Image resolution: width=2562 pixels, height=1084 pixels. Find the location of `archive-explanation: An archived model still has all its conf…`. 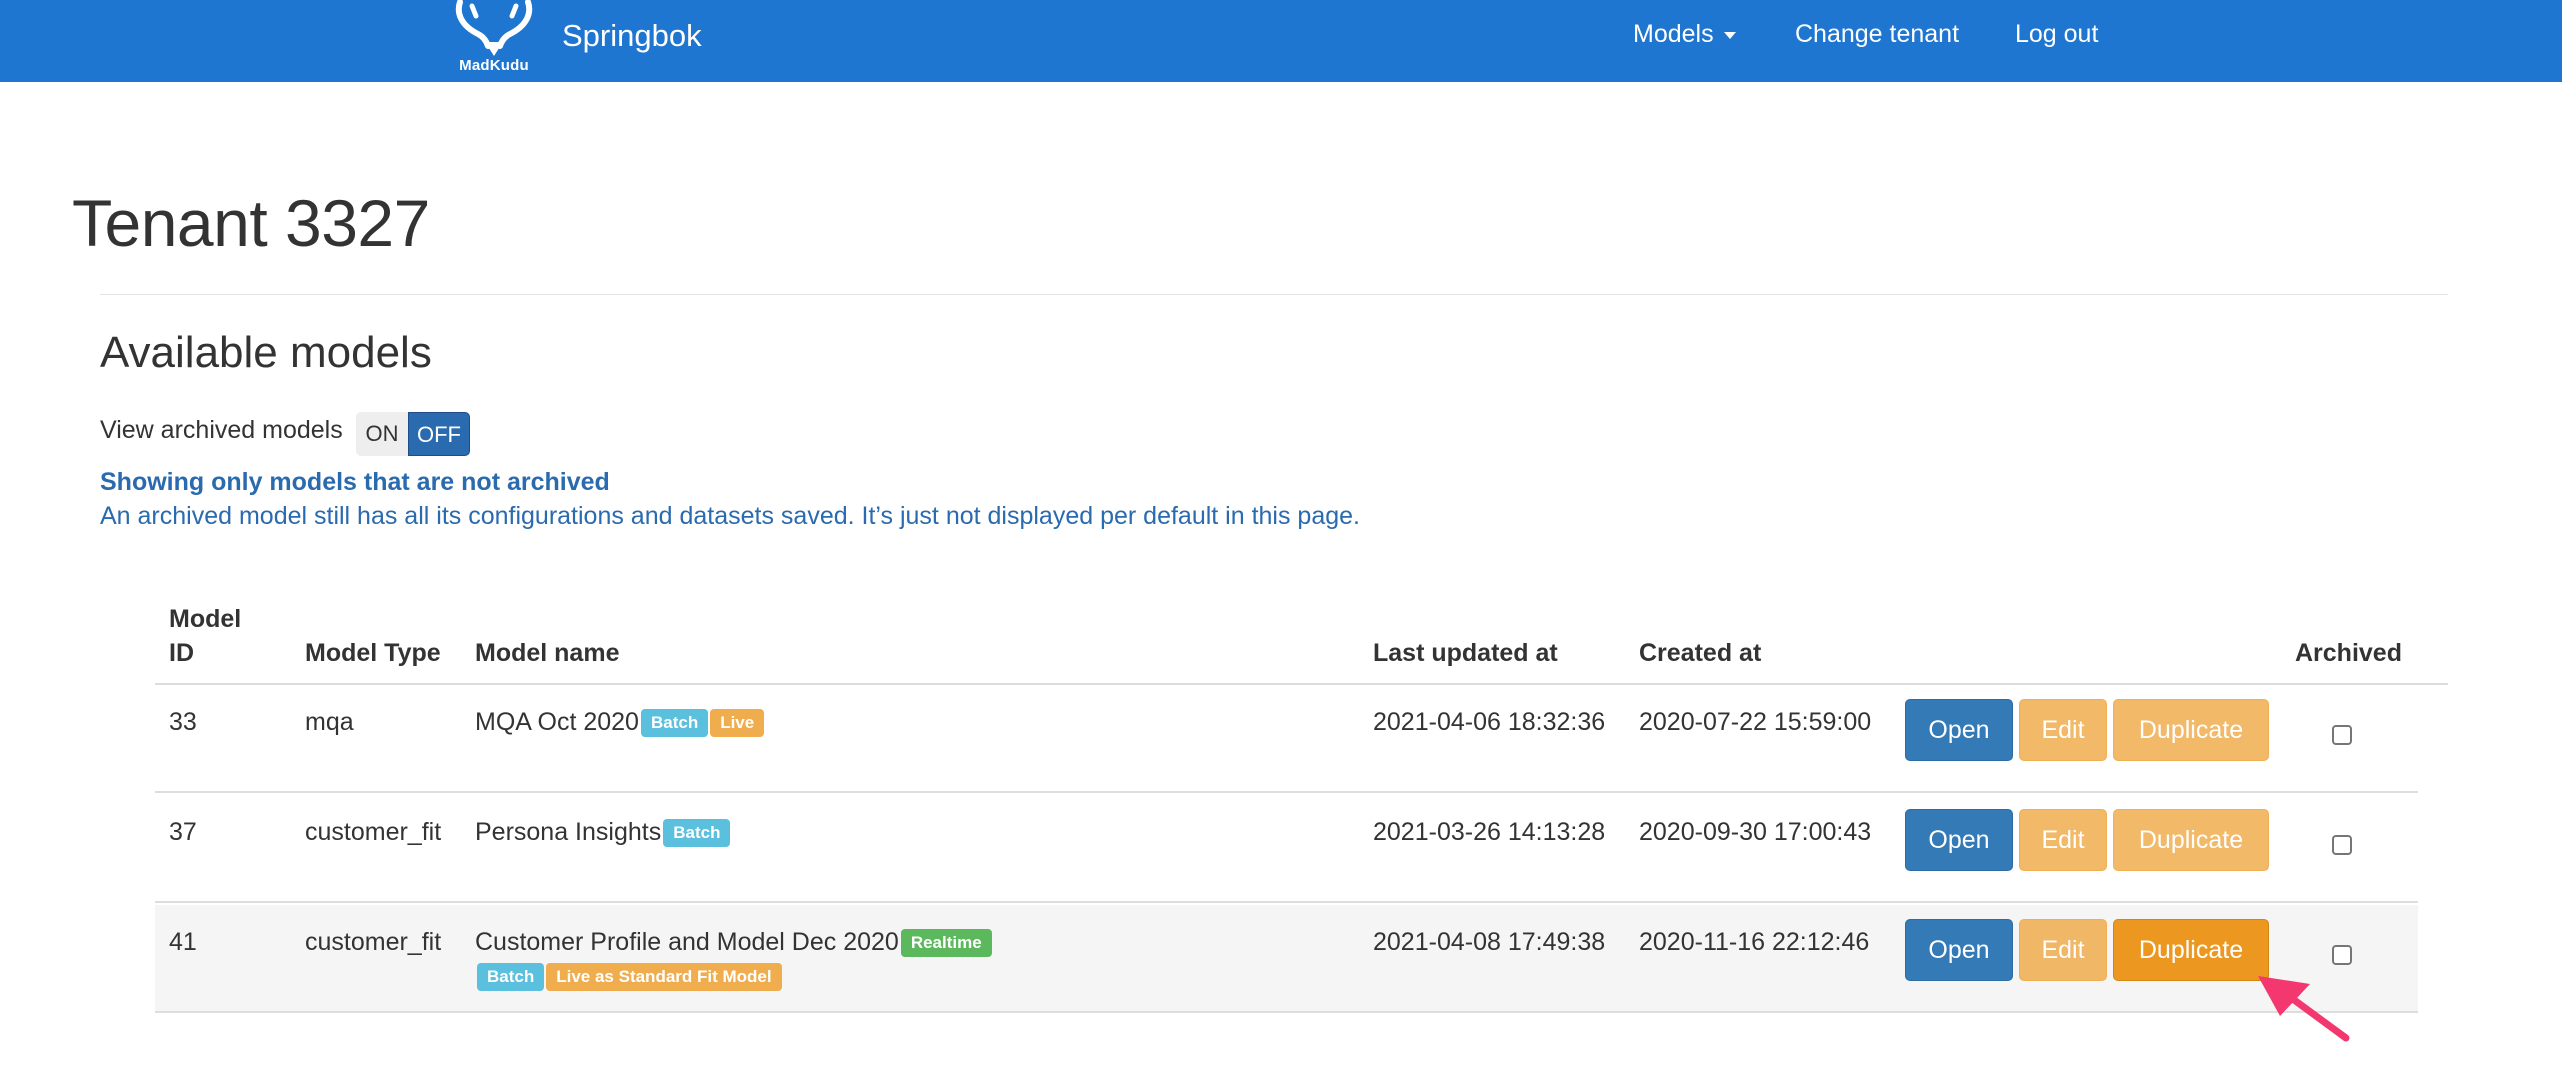

archive-explanation: An archived model still has all its conf… is located at coordinates (730, 516).